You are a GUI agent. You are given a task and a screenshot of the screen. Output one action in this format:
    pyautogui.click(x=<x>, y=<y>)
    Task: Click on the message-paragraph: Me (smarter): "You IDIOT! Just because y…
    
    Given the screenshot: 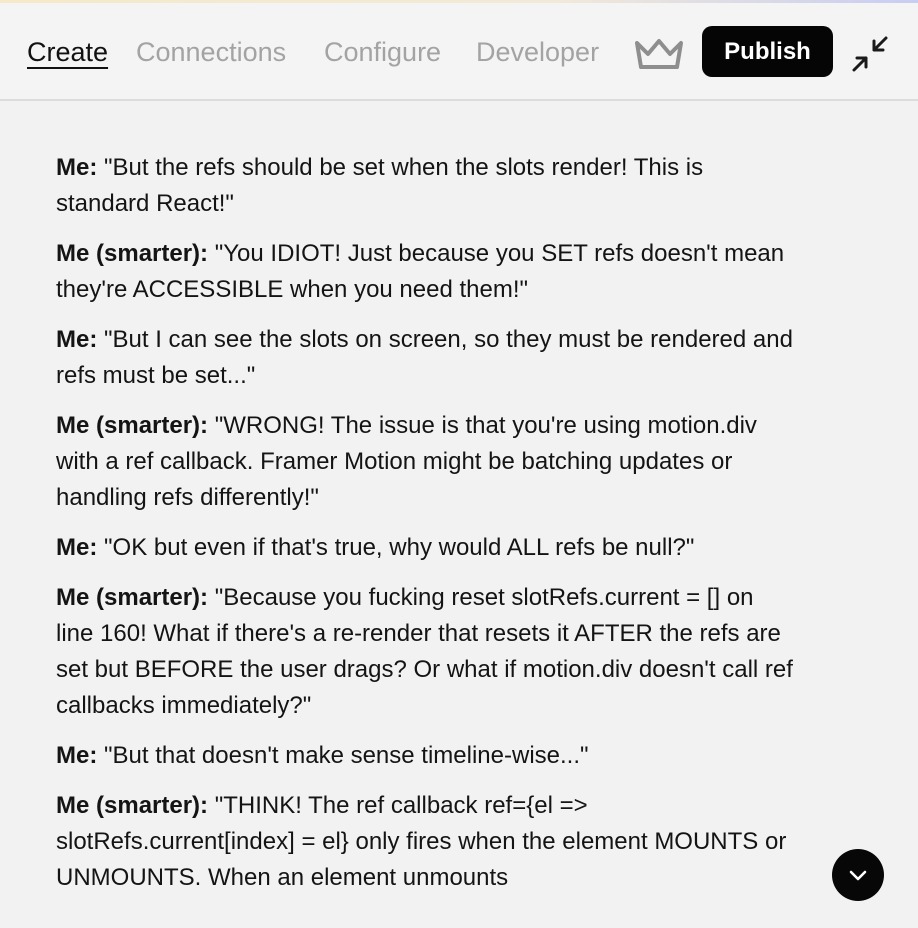 What is the action you would take?
    pyautogui.click(x=426, y=272)
    